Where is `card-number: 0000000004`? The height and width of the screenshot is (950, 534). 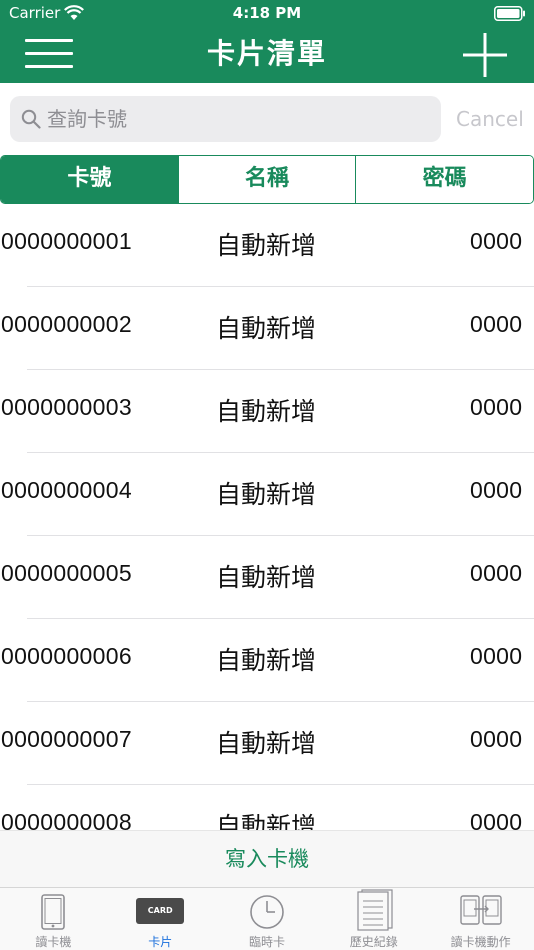 card-number: 0000000004 is located at coordinates (66, 490).